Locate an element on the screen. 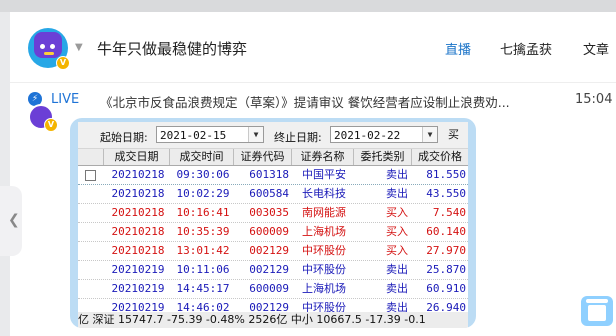 This screenshot has height=336, width=616. nav-live: 直播 is located at coordinates (458, 48).